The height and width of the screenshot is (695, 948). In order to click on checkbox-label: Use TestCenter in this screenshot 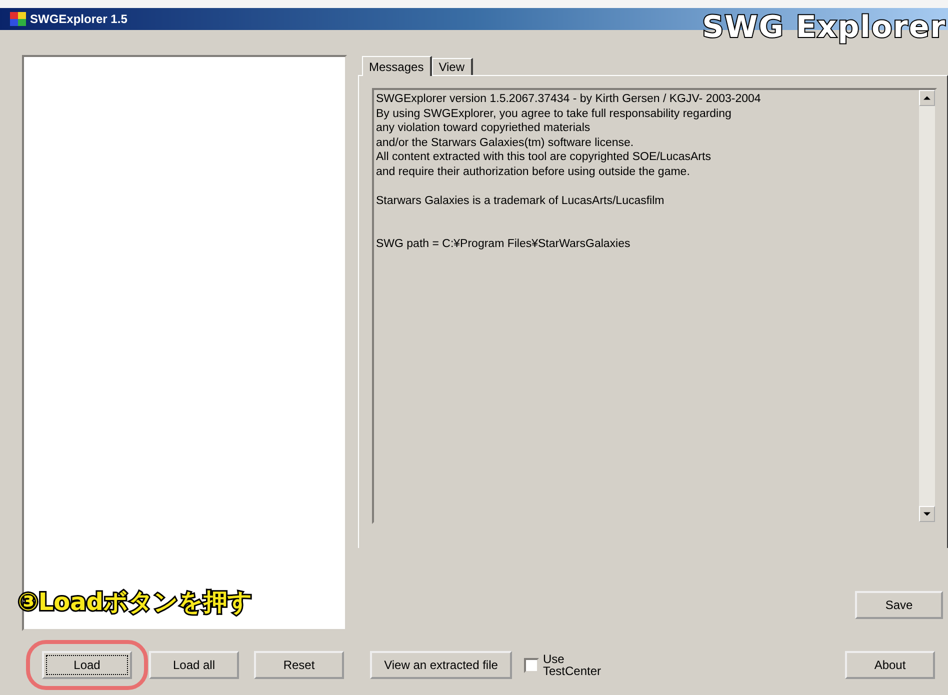, I will do `click(572, 665)`.